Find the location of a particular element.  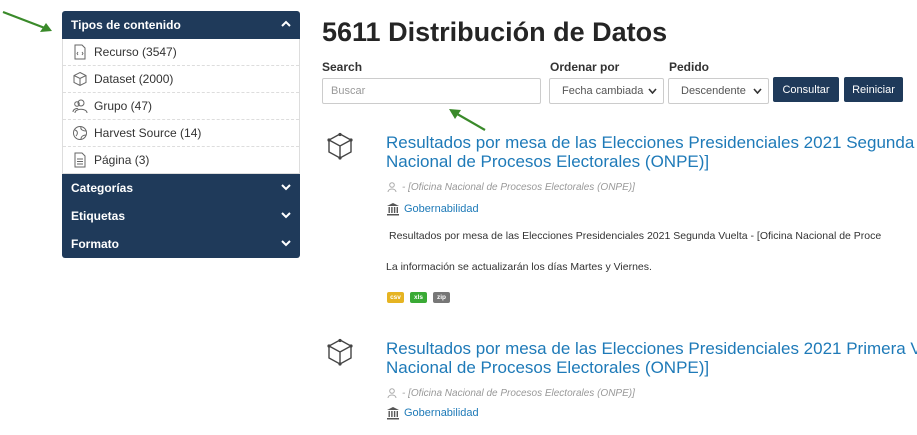

file-code-icon is located at coordinates (80, 52).